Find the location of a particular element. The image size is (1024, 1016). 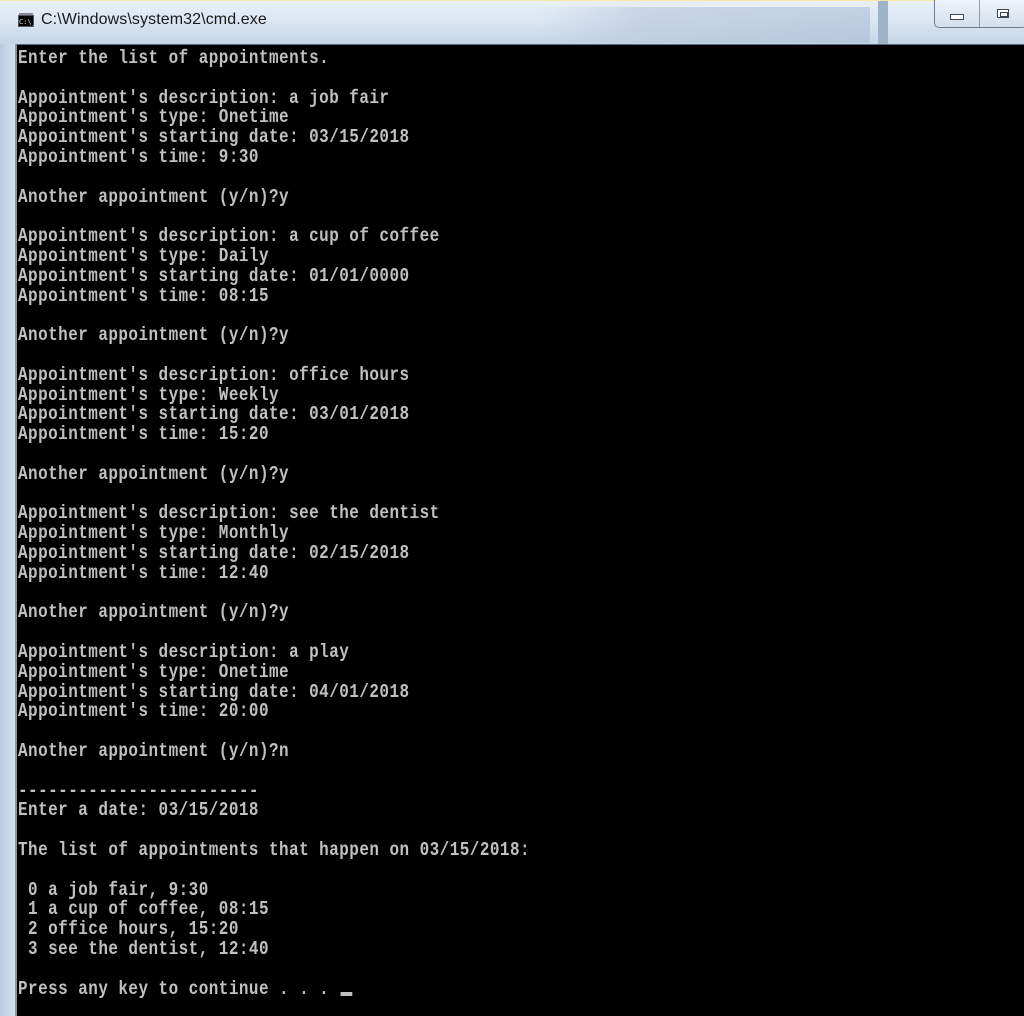

console-line: Appointment's time: 9:30 is located at coordinates (138, 157).